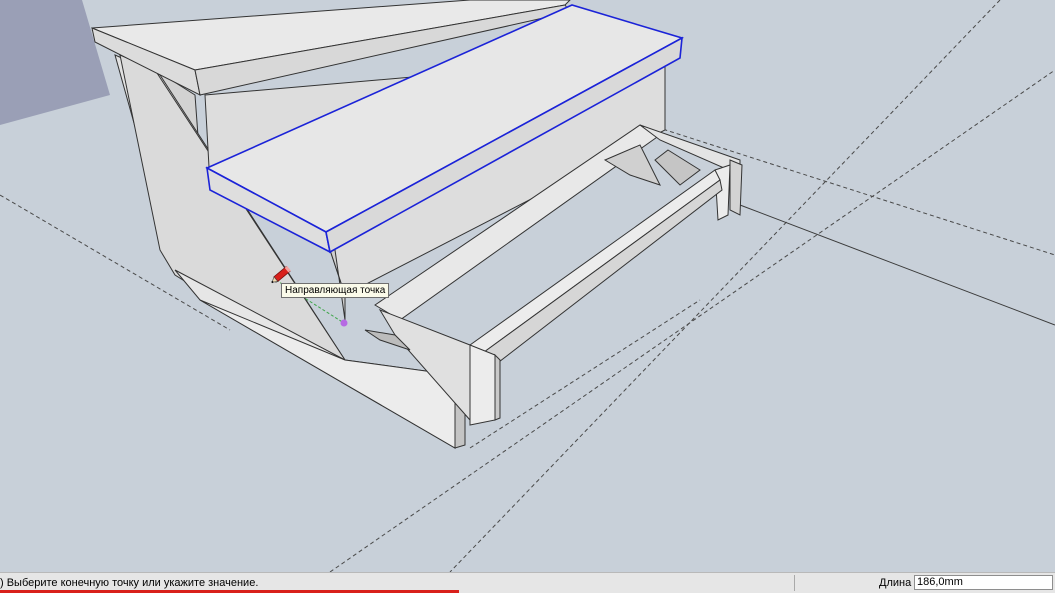  I want to click on status-divider, so click(794, 583).